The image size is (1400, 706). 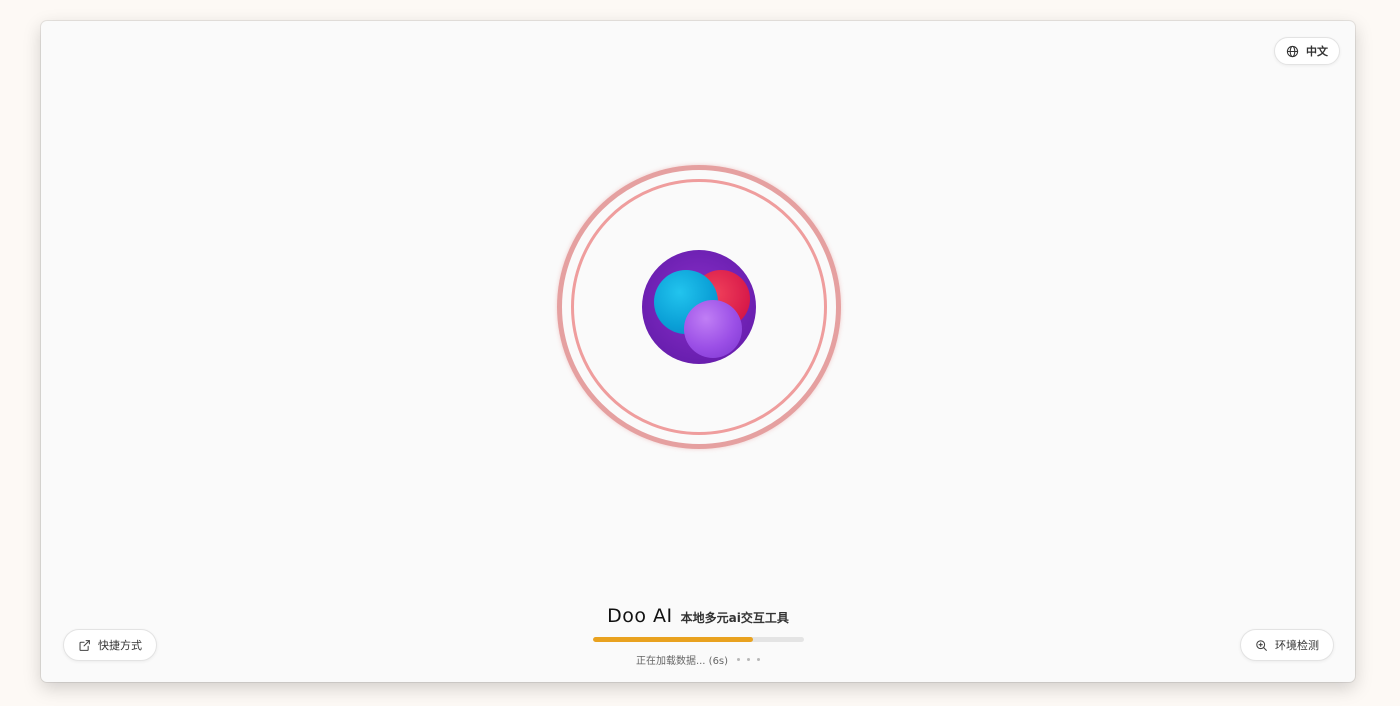 I want to click on logo-orb-icon, so click(x=699, y=307).